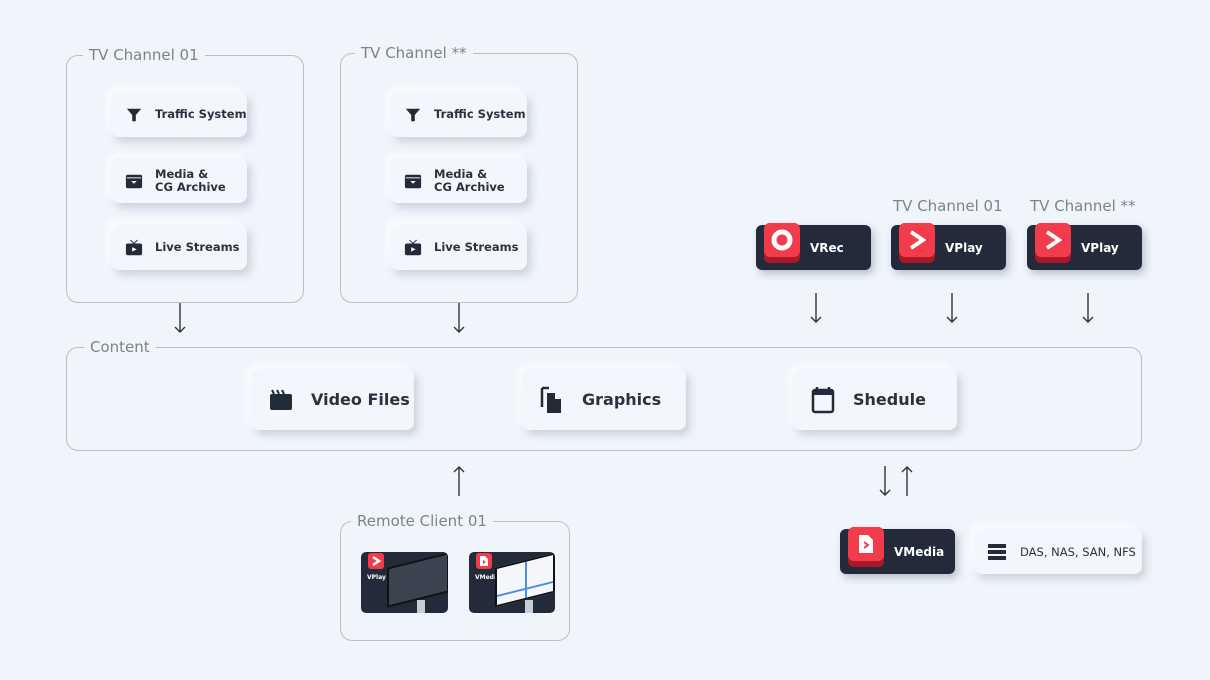  I want to click on card-label: Graphics, so click(622, 399).